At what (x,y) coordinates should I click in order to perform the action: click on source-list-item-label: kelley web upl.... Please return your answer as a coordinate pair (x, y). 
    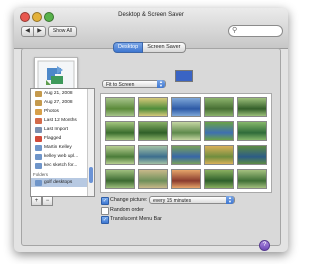
    Looking at the image, I should click on (61, 156).